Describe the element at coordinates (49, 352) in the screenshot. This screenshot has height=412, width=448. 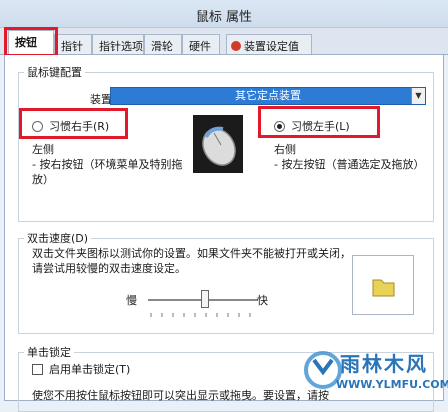
I see `click-lock-legend: 单击锁定` at that location.